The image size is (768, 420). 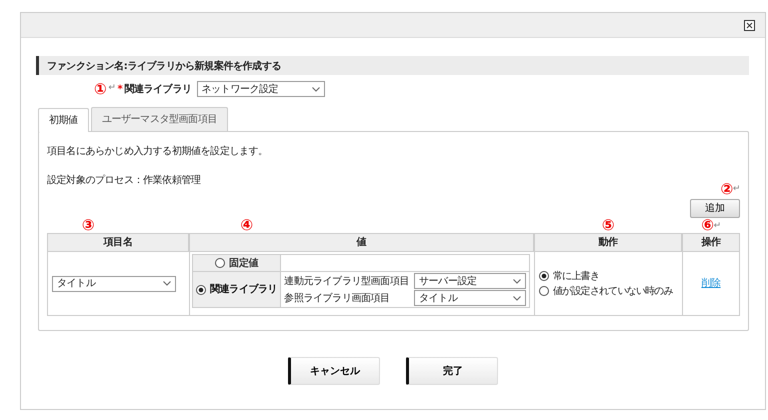 I want to click on tab: ユーザーマスタ型画面項目, so click(x=159, y=119).